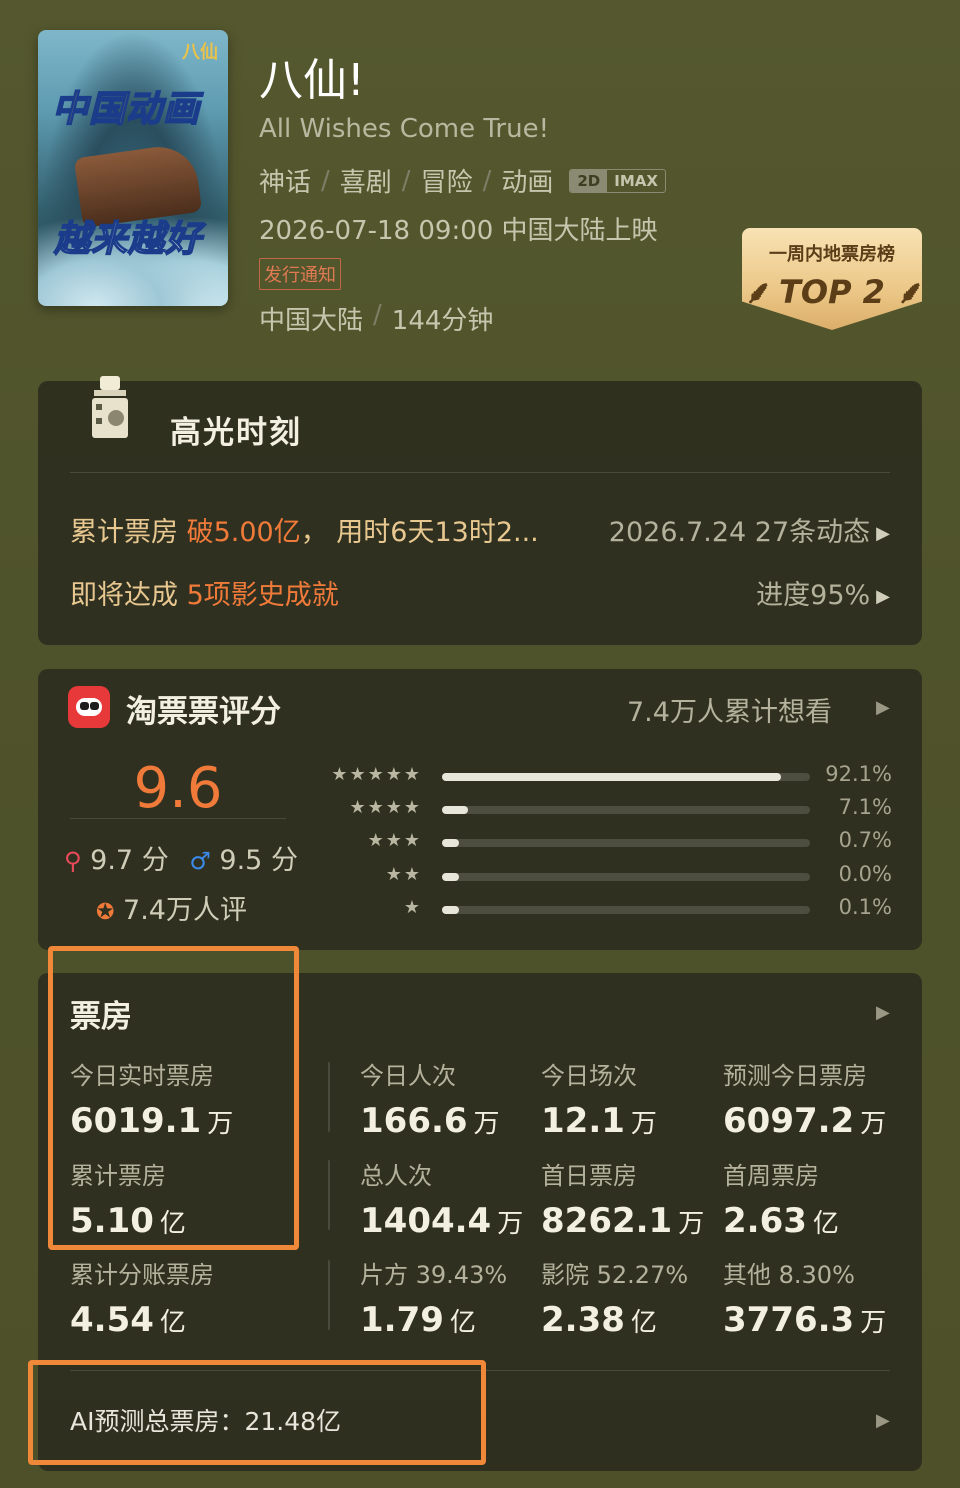 The height and width of the screenshot is (1488, 960). What do you see at coordinates (804, 1121) in the screenshot?
I see `stat-value: 6097.2 万` at bounding box center [804, 1121].